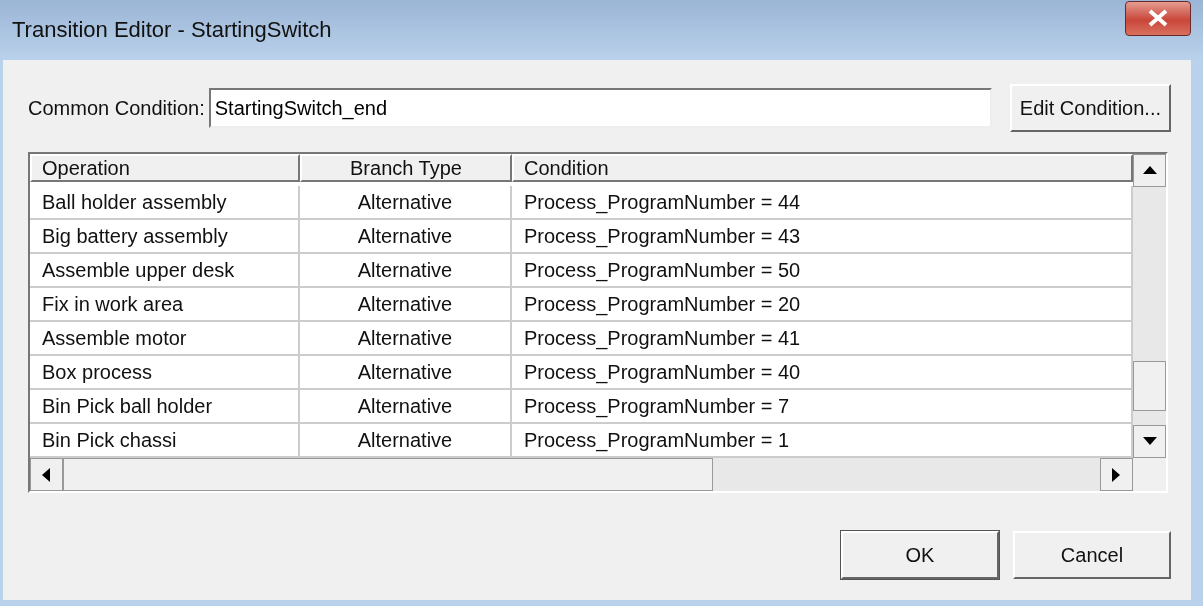 Image resolution: width=1203 pixels, height=606 pixels. I want to click on scroll-down-button, so click(1149, 441).